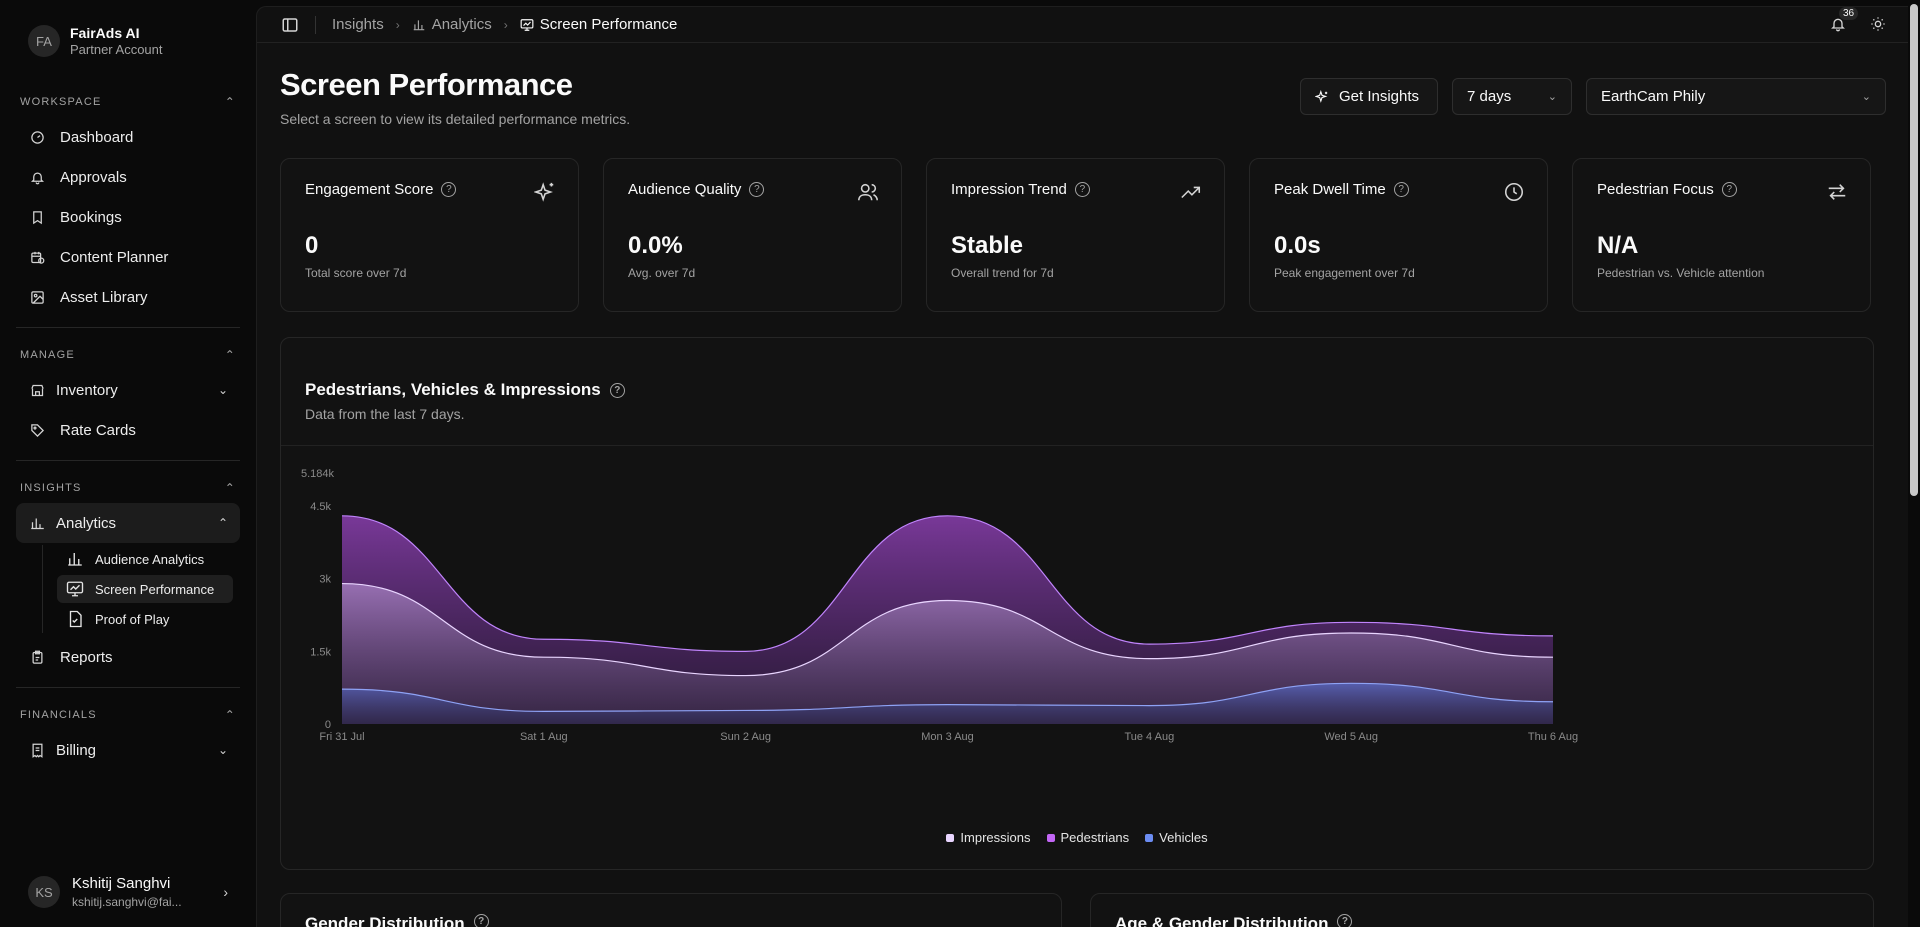 This screenshot has width=1920, height=927. I want to click on kpi-title: Engagement Score, so click(369, 189).